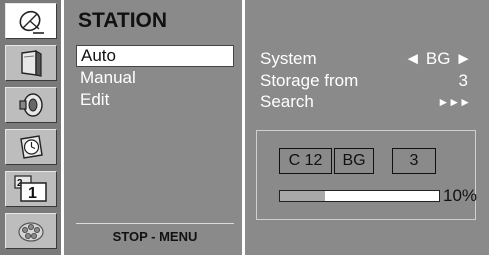 The width and height of the screenshot is (489, 255). I want to click on storage-from-row: Storage from 3, so click(366, 81).